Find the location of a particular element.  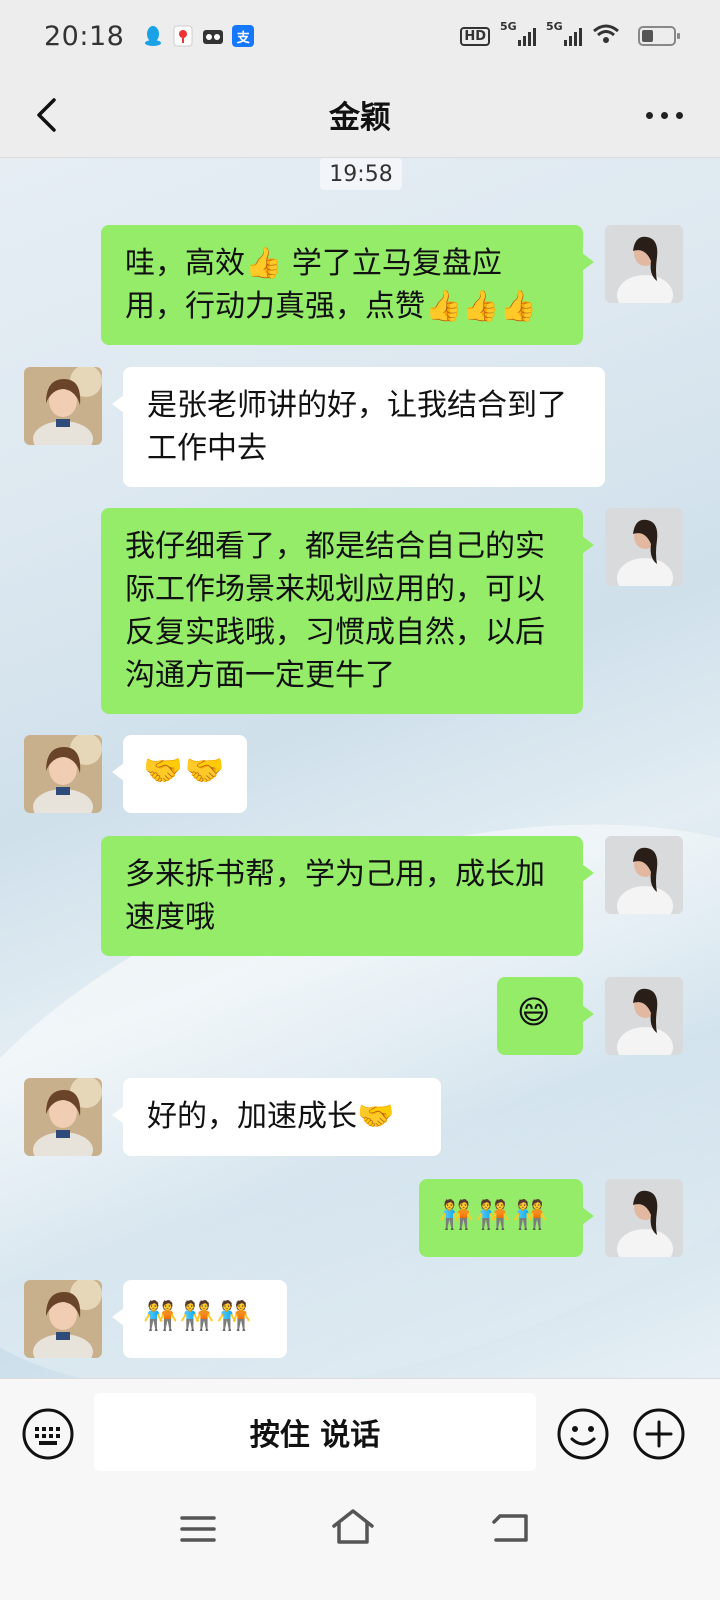

qq-icon is located at coordinates (153, 36).